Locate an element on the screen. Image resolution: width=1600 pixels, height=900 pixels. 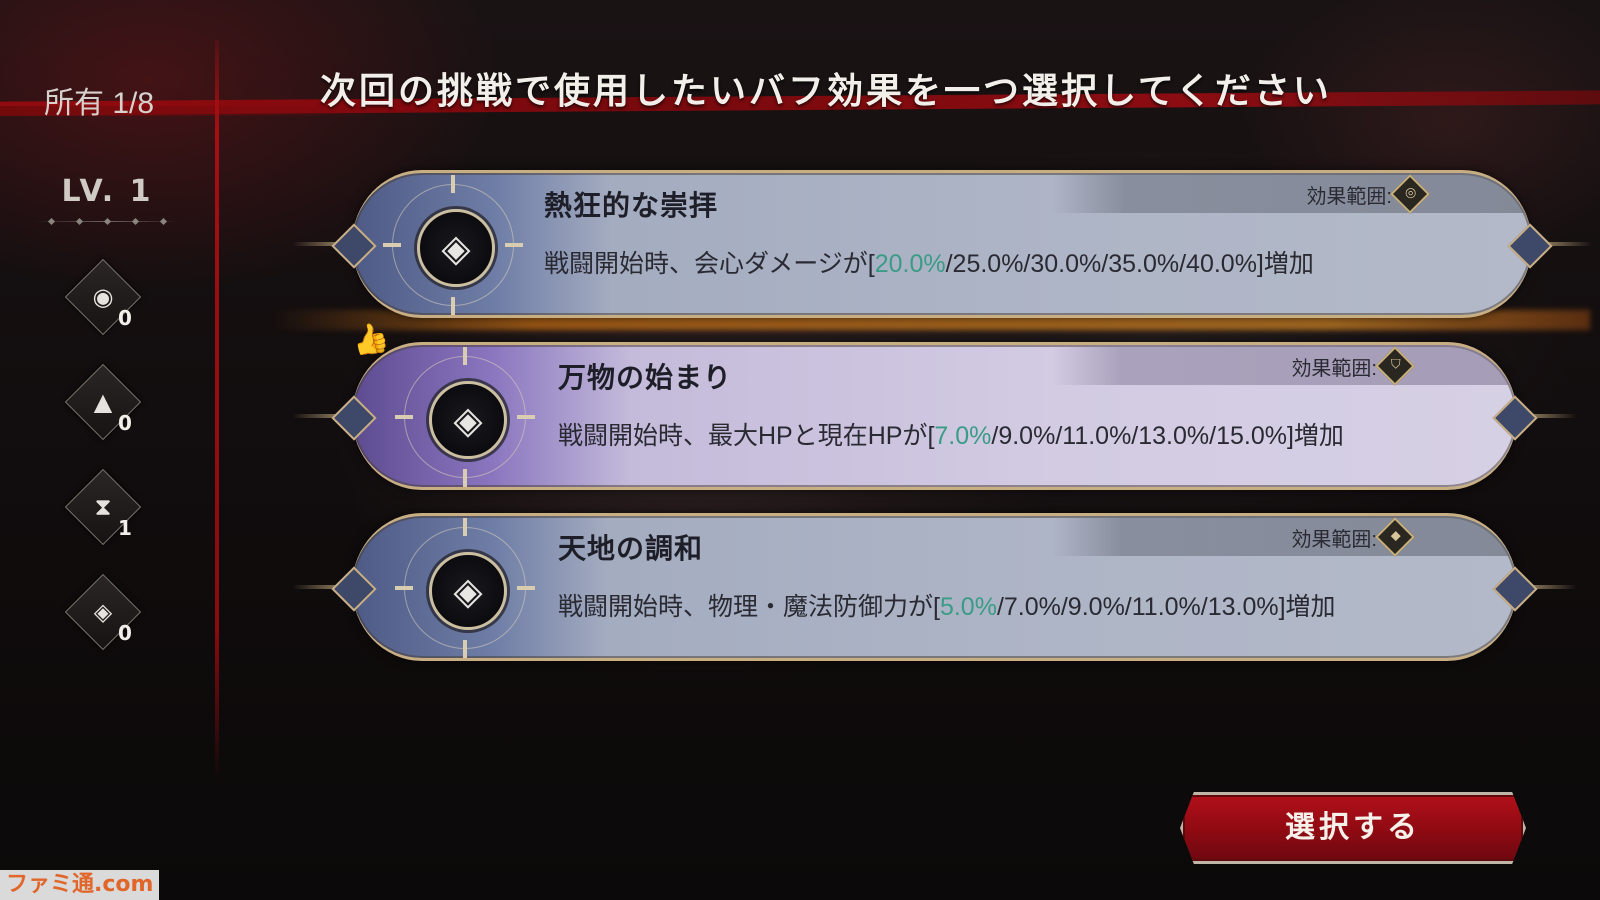
resource-hourglass: ⧗ 1 is located at coordinates (104, 508).